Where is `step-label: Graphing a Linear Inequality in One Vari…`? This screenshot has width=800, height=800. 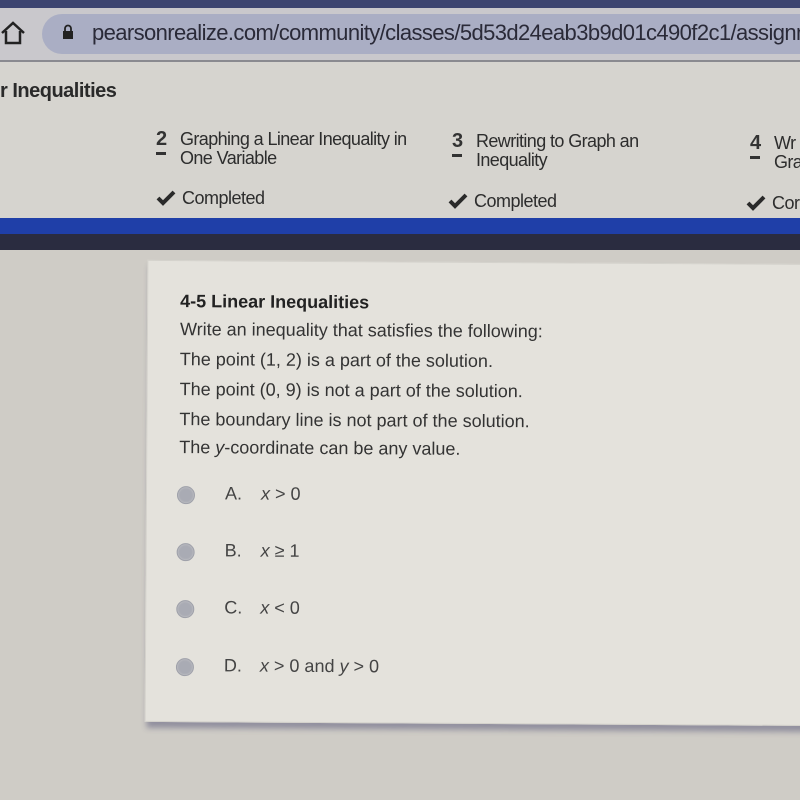
step-label: Graphing a Linear Inequality in One Vari… is located at coordinates (293, 149).